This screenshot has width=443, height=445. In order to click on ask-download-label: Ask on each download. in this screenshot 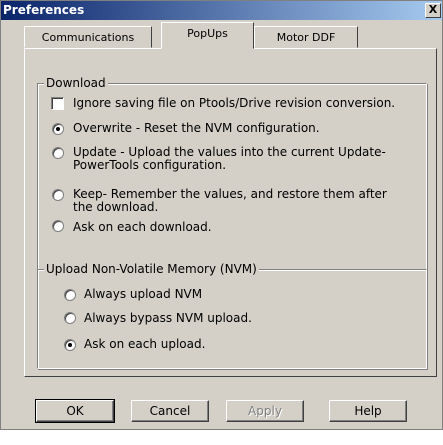, I will do `click(142, 227)`.